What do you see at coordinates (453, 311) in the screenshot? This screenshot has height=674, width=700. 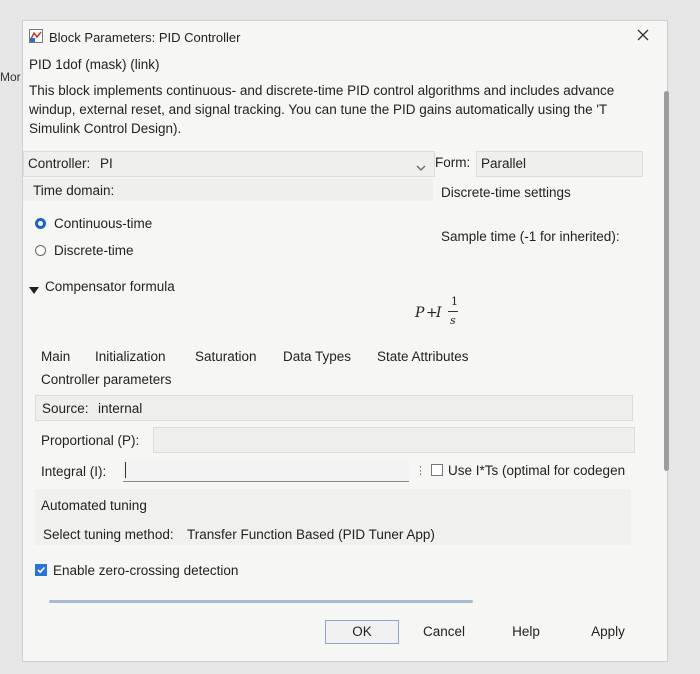 I see `formula-fraction-bar` at bounding box center [453, 311].